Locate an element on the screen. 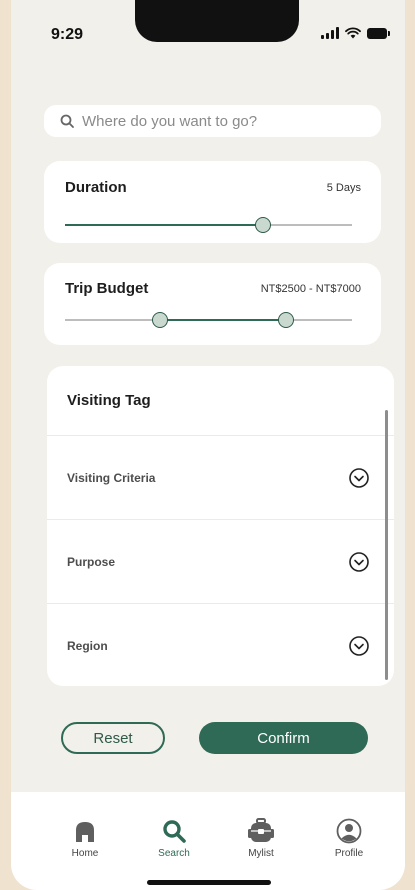 The image size is (415, 890). tab-mylist: Mylist is located at coordinates (261, 838).